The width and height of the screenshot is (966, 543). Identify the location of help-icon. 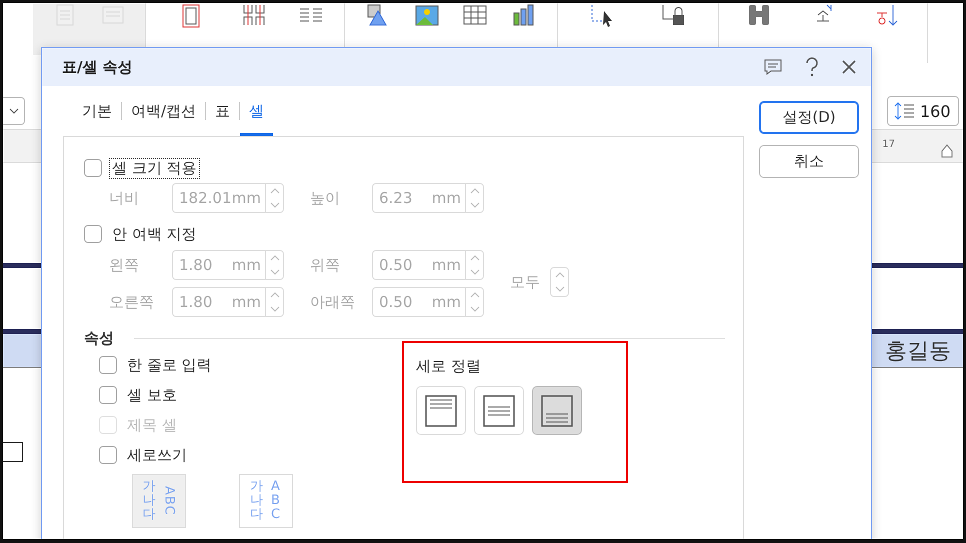
(812, 67).